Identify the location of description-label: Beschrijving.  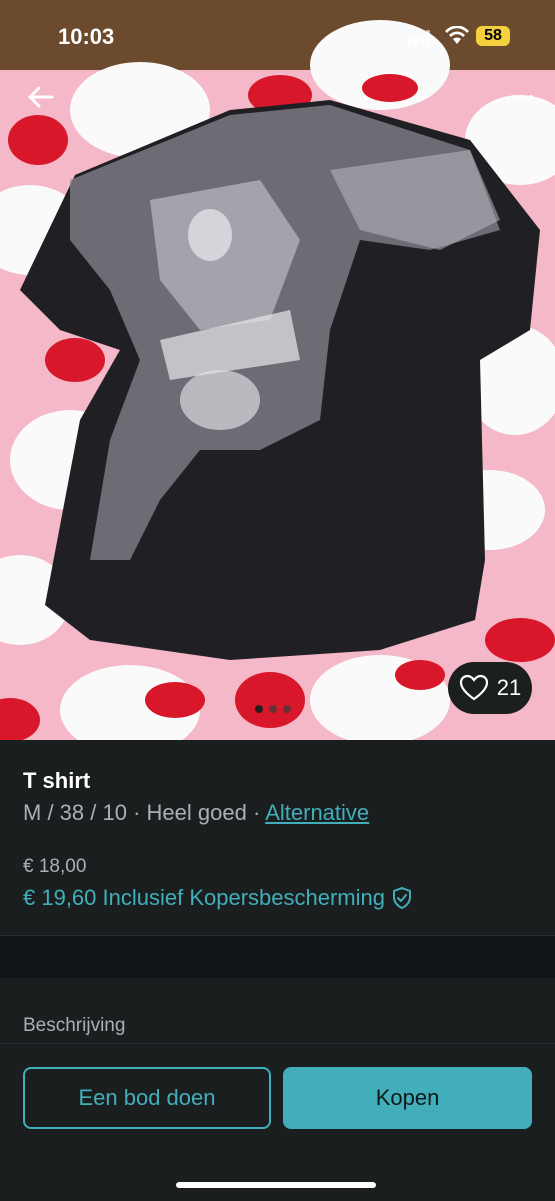
(74, 1025).